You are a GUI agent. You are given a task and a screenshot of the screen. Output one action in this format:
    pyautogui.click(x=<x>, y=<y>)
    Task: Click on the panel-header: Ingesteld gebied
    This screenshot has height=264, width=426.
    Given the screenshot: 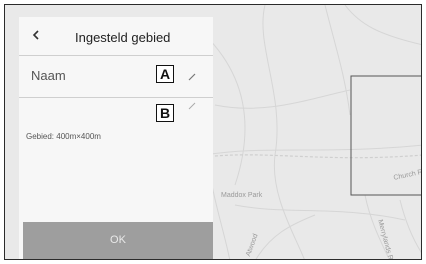 What is the action you would take?
    pyautogui.click(x=116, y=36)
    